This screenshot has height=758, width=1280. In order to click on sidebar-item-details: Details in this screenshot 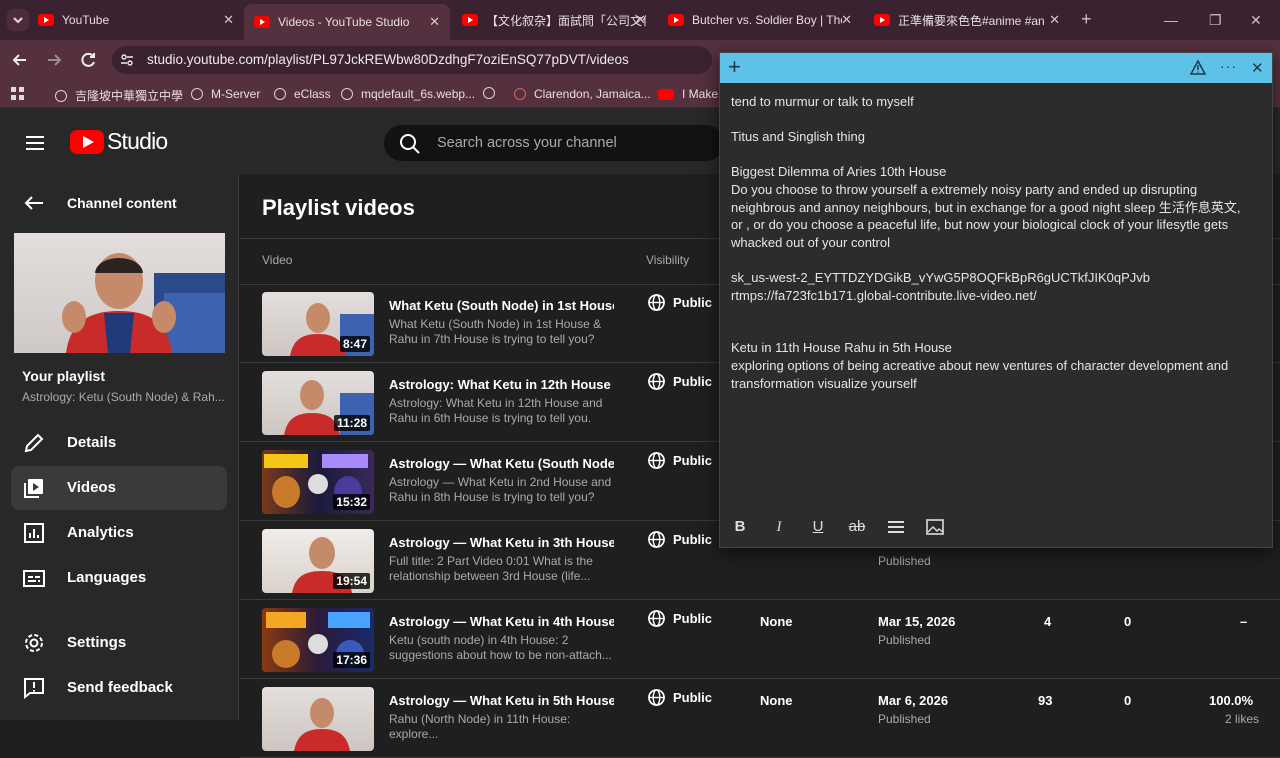, I will do `click(119, 443)`.